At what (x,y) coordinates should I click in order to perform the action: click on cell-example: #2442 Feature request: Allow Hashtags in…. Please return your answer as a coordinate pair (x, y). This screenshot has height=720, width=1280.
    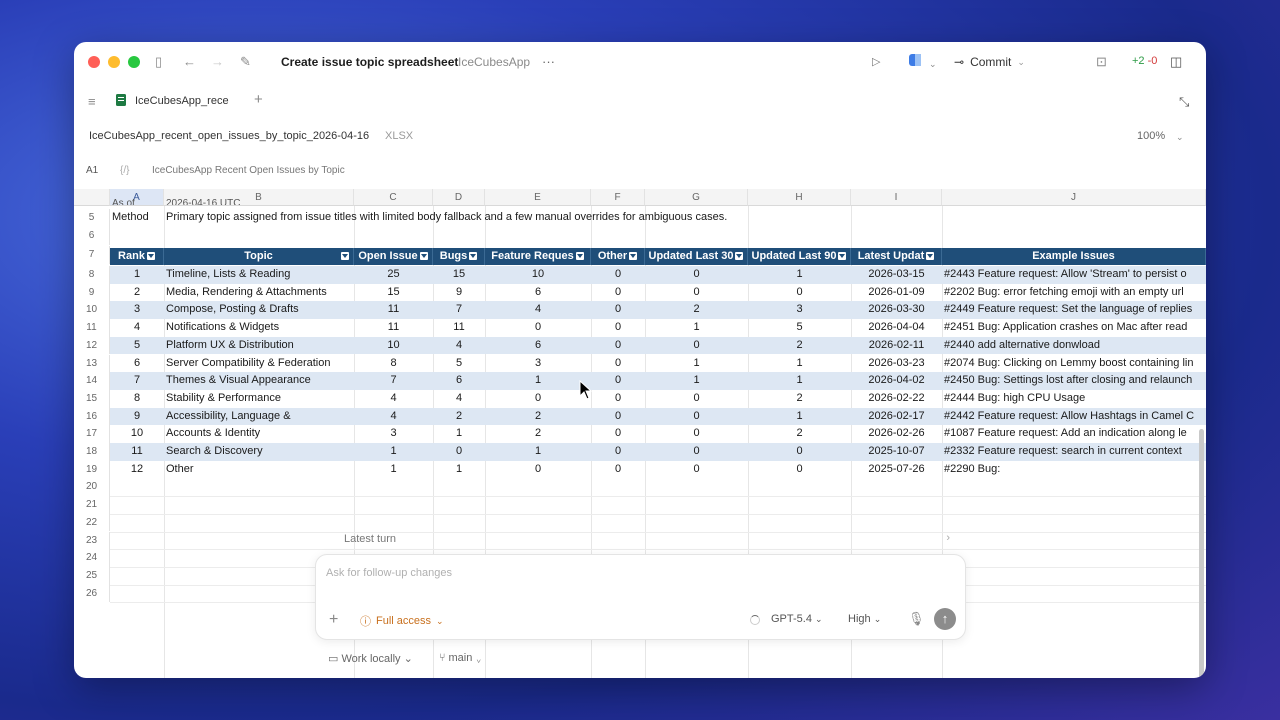
    Looking at the image, I should click on (1075, 417).